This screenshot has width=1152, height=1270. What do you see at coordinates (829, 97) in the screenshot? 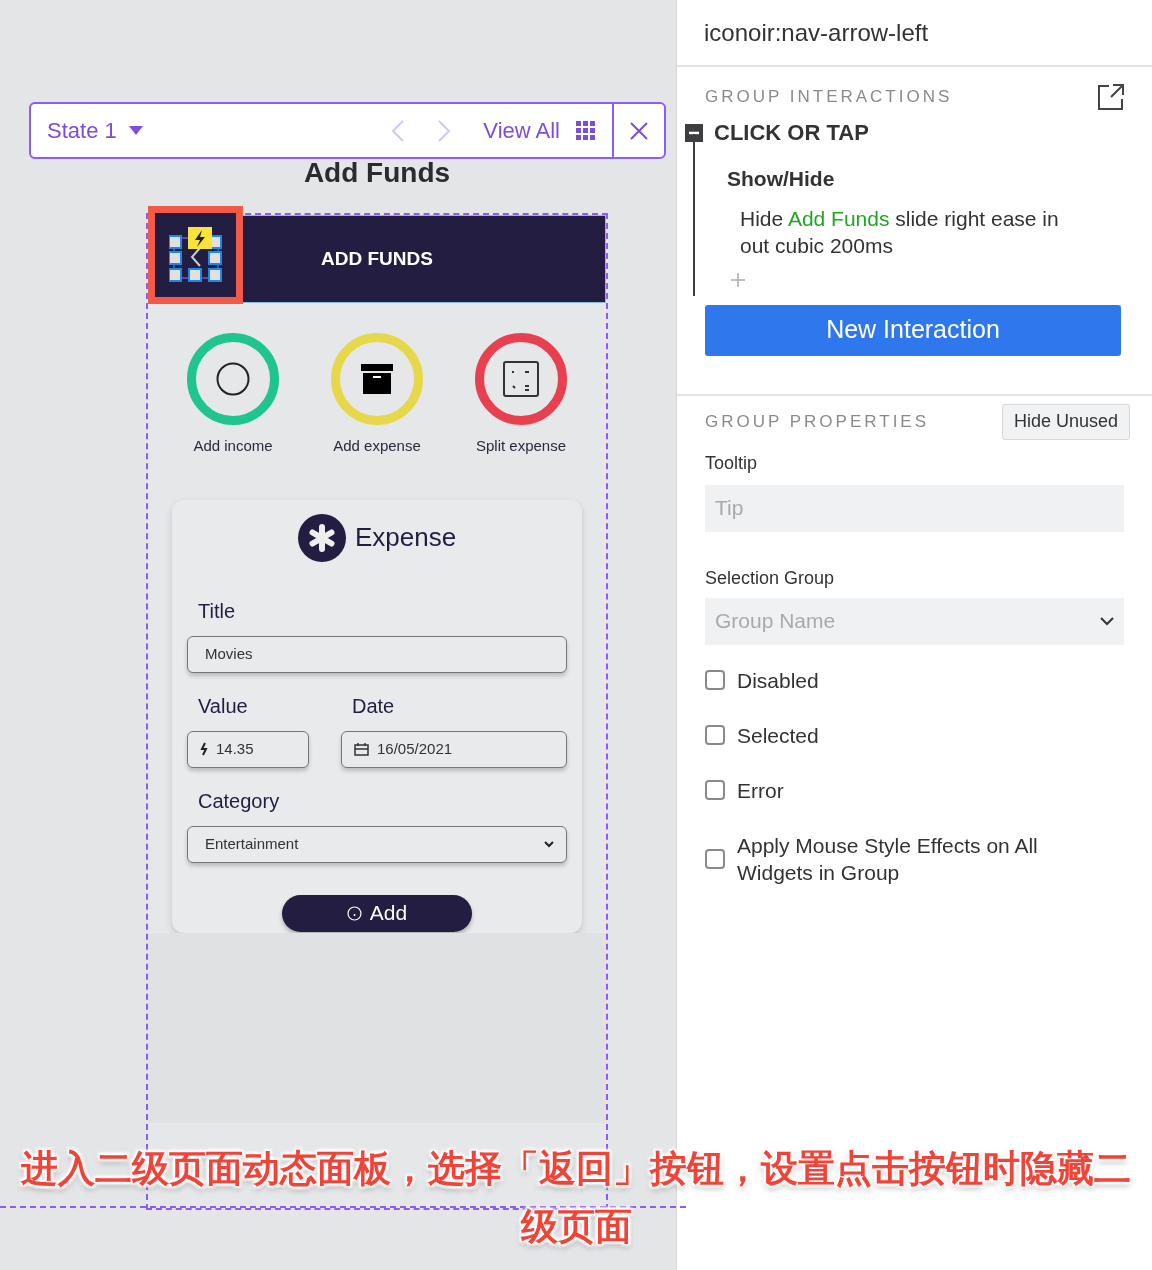
I see `section-heading: GROUP INTERACTIONS` at bounding box center [829, 97].